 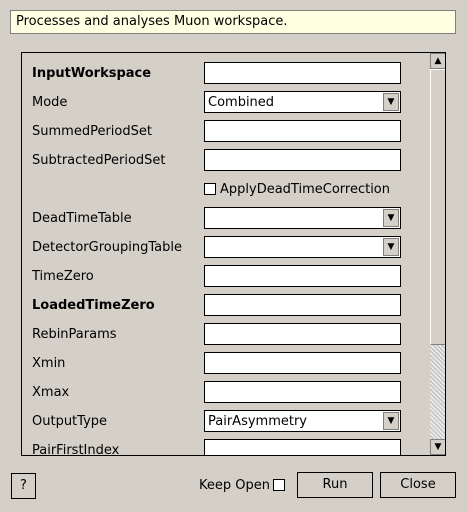 I want to click on applydeadtimecorrection-checkbox: ApplyDeadTimeCorrection, so click(x=297, y=193).